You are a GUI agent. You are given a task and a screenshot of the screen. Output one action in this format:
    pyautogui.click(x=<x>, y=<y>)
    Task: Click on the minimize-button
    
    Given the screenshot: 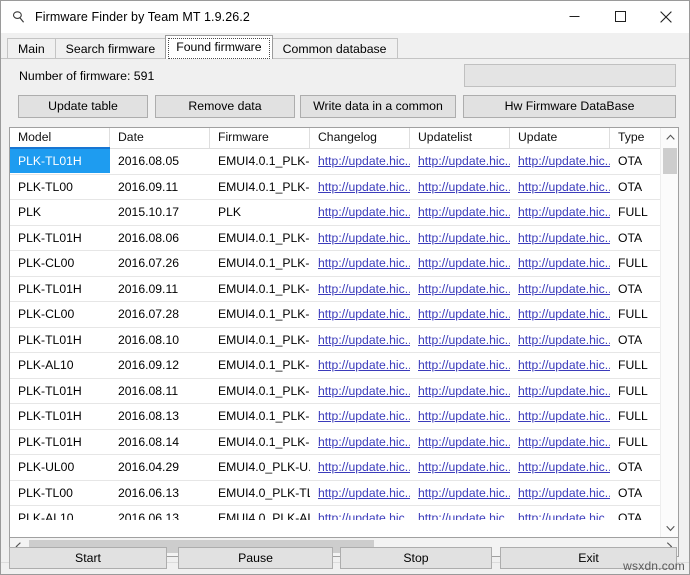 What is the action you would take?
    pyautogui.click(x=574, y=16)
    